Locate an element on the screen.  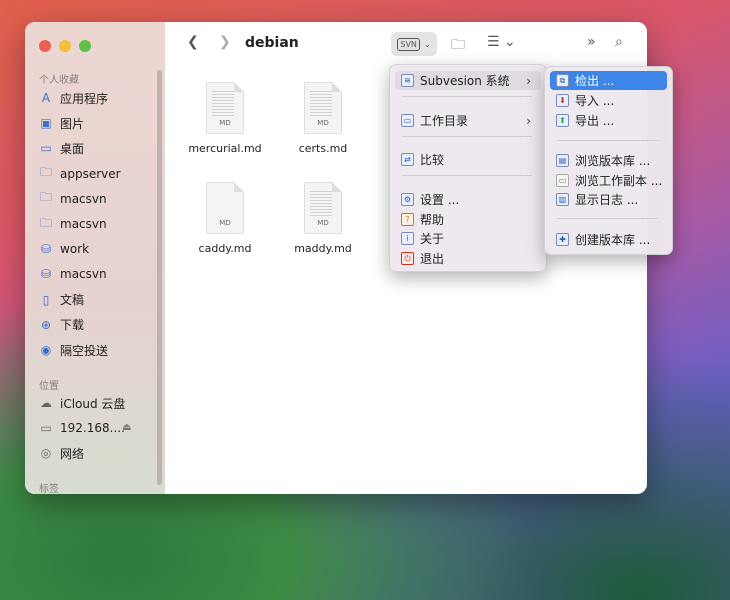
file-item: MD maddy.md is located at coordinates (323, 218).